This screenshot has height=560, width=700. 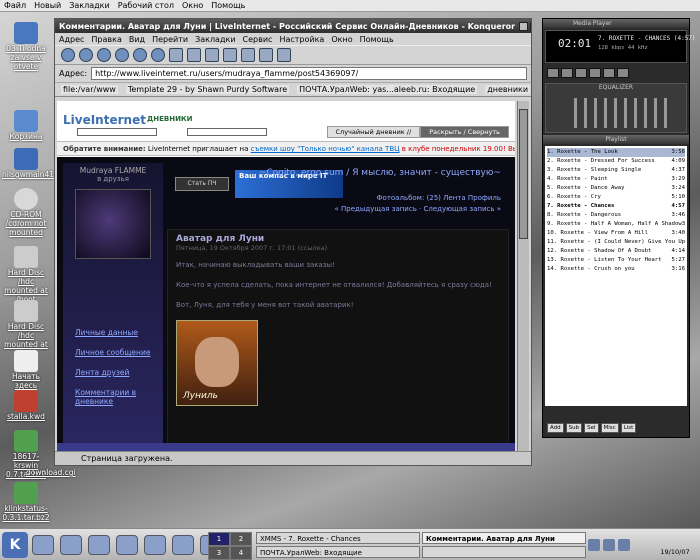 I want to click on desktop-icon-trash: Корзина, so click(x=26, y=125).